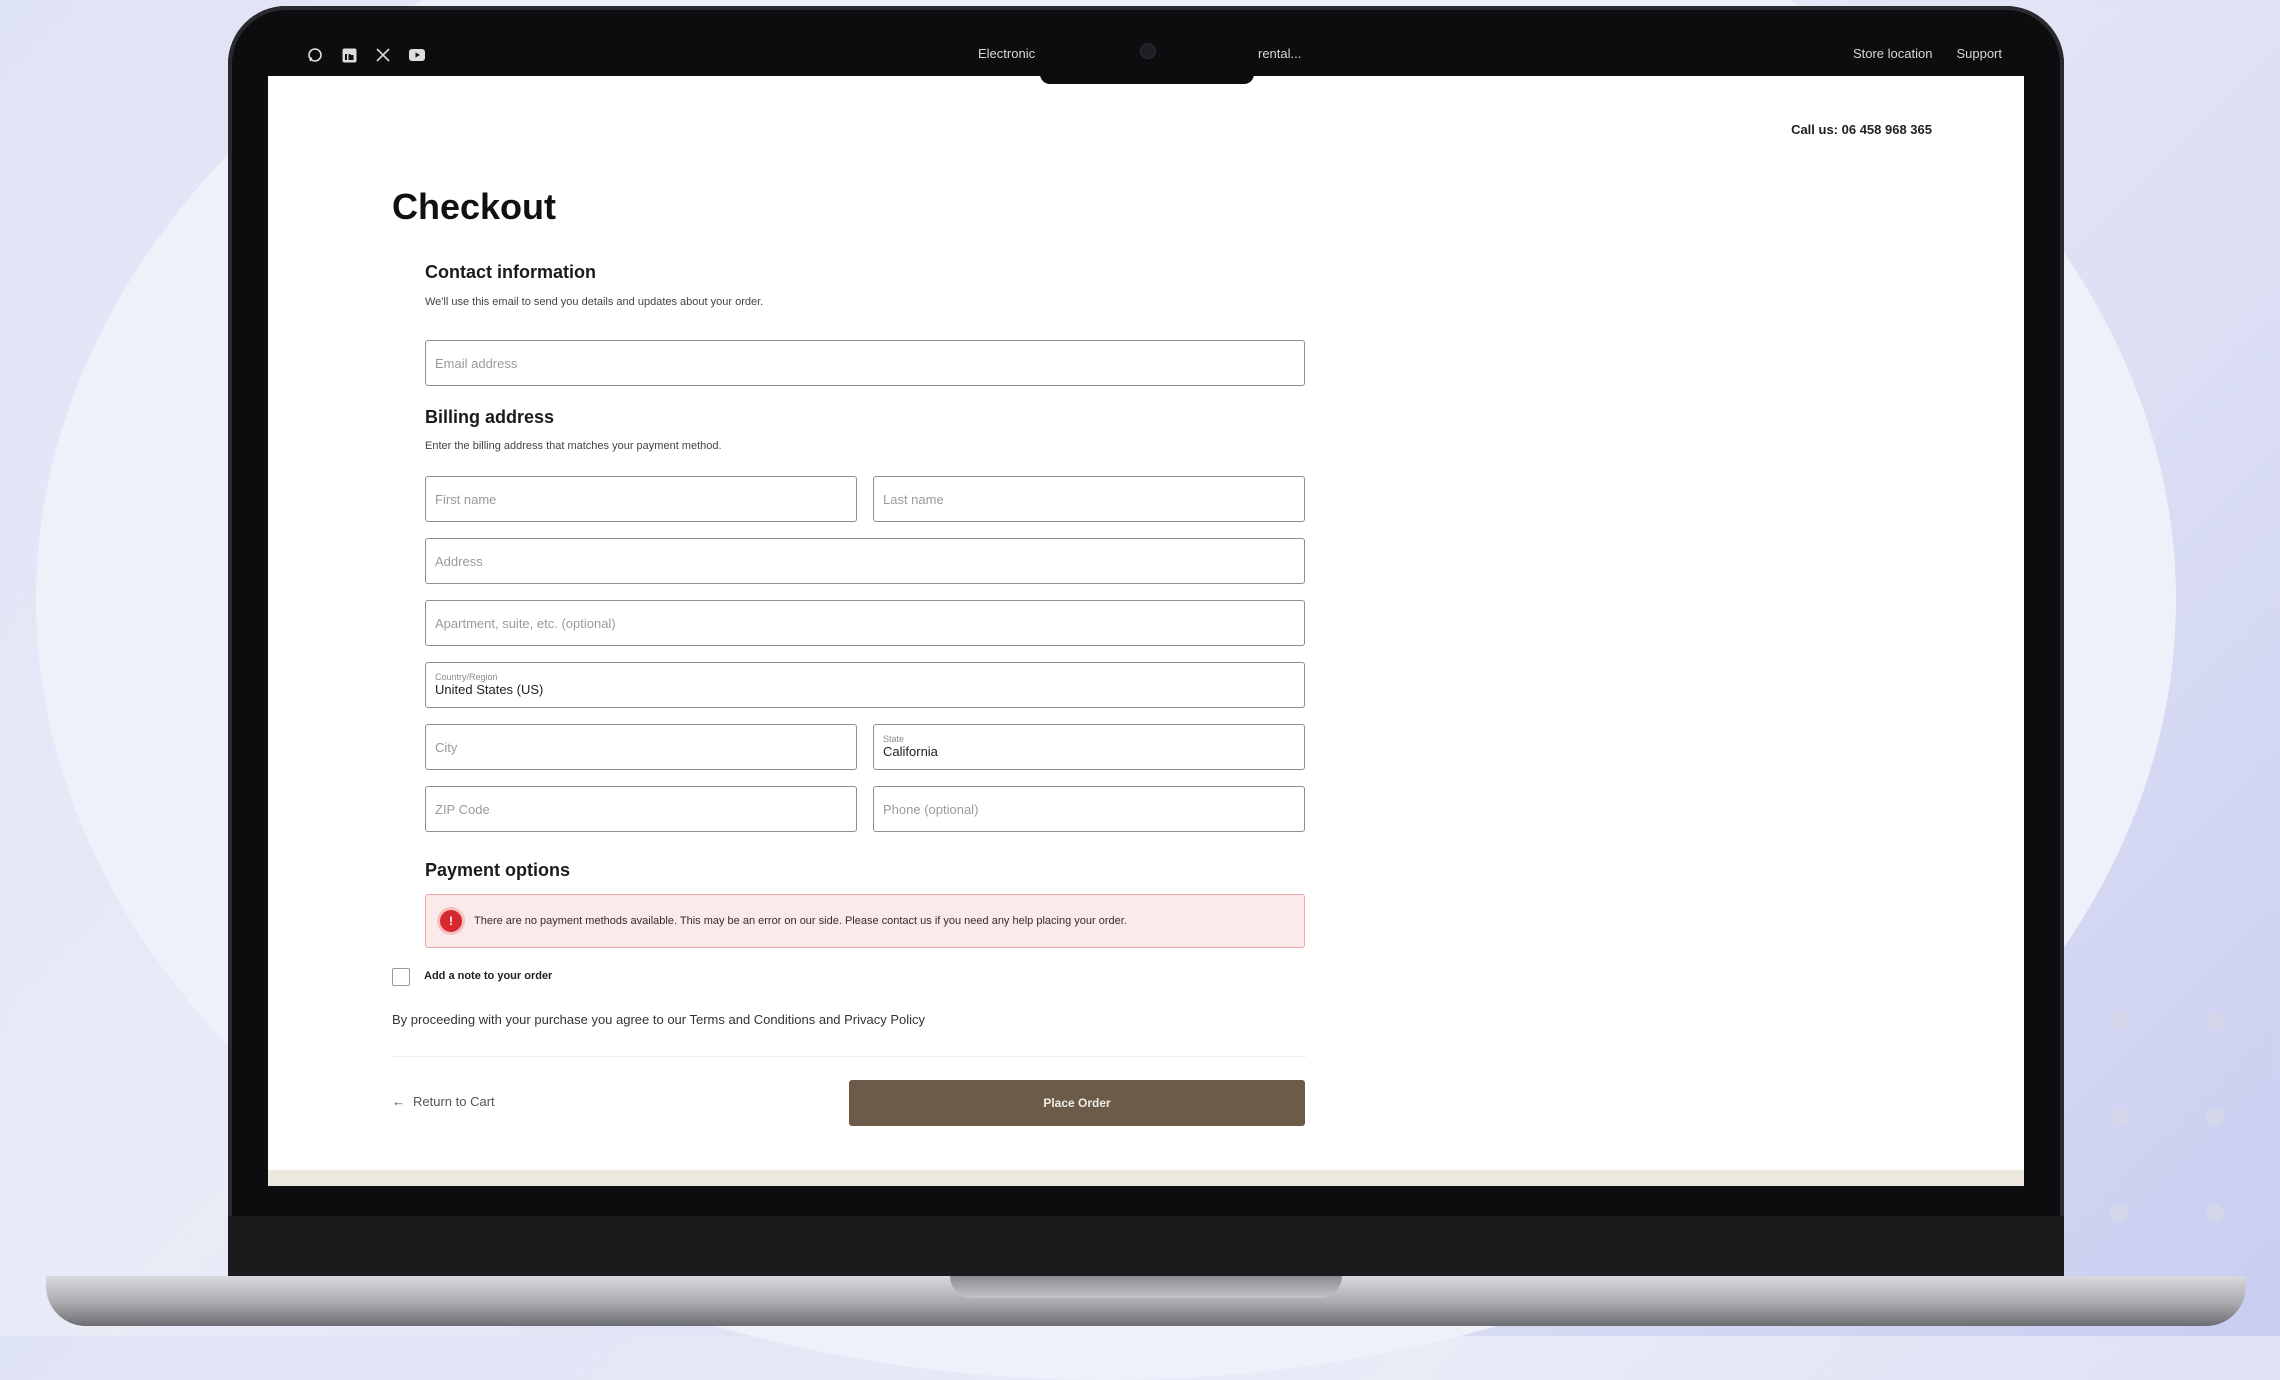 This screenshot has width=2280, height=1380. Describe the element at coordinates (1146, 1246) in the screenshot. I see `laptop-bottom-bezel` at that location.